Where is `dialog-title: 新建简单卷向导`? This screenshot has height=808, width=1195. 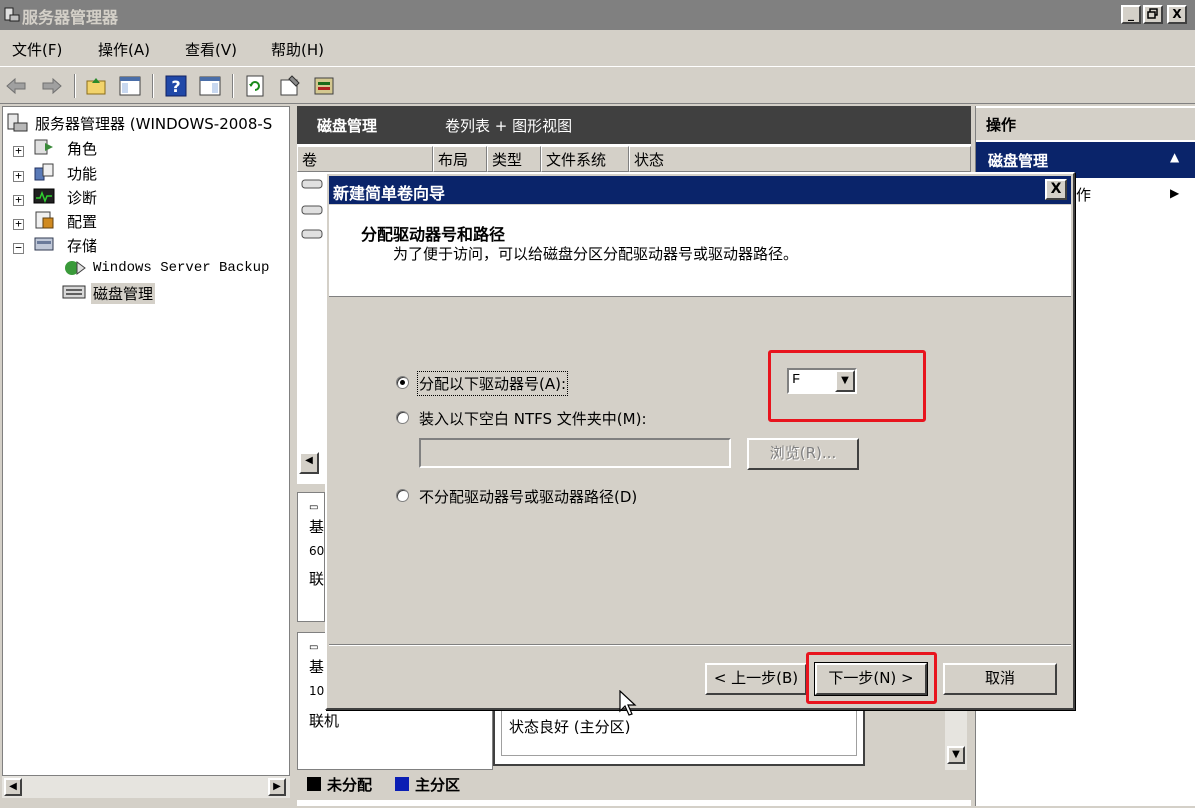 dialog-title: 新建简单卷向导 is located at coordinates (389, 193).